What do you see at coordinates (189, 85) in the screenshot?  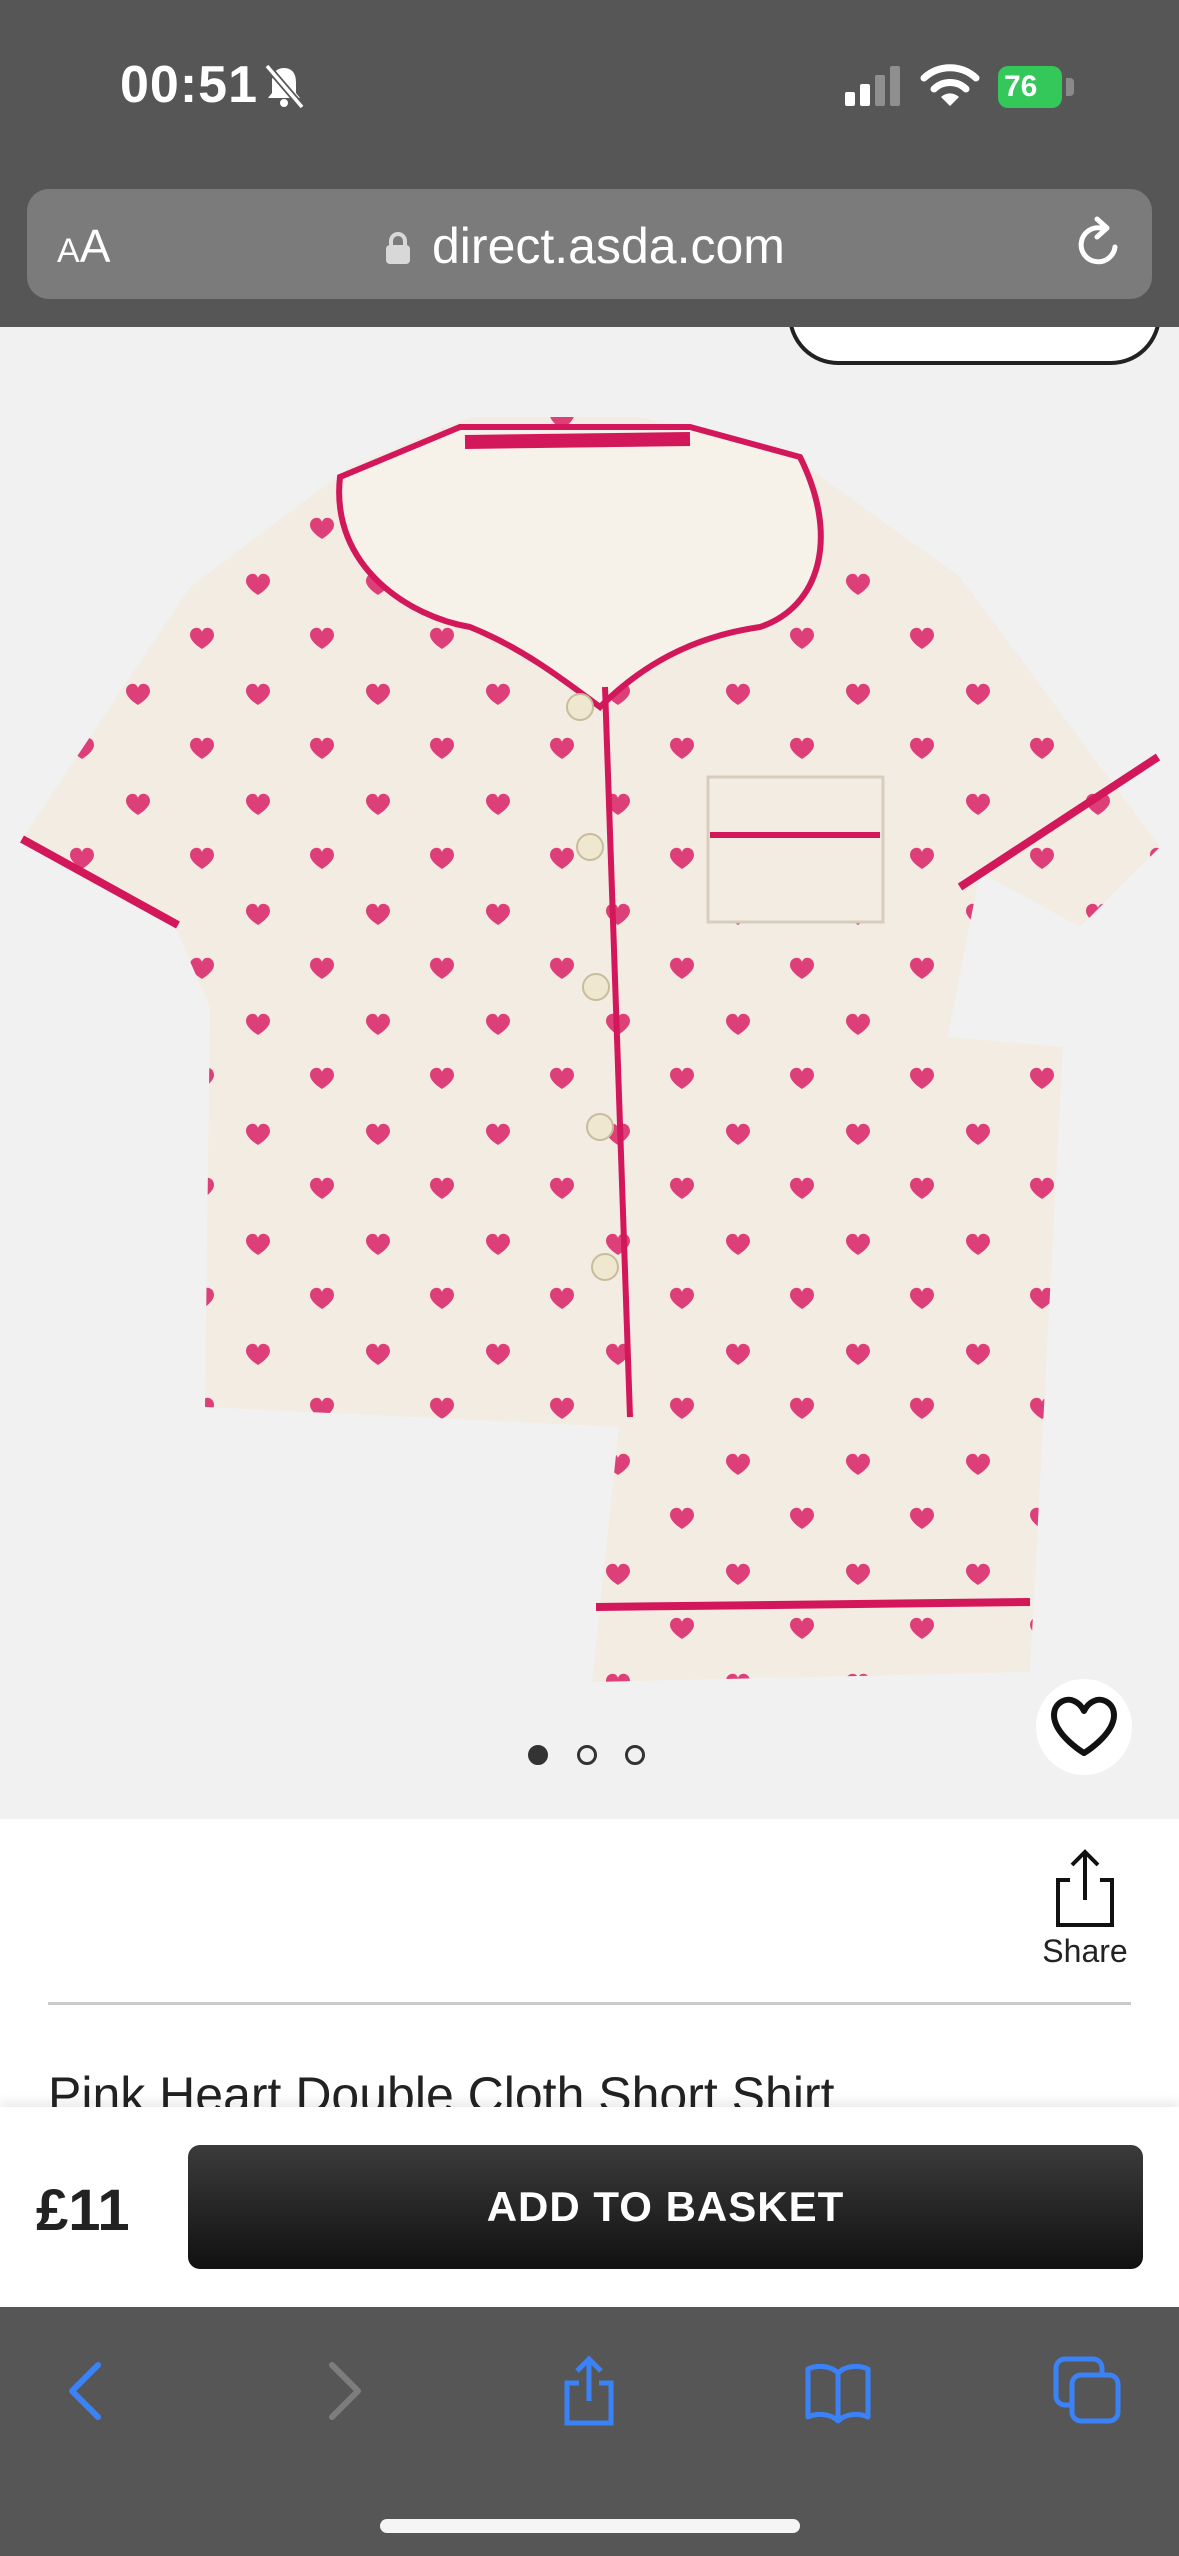 I see `status-time: 00:51` at bounding box center [189, 85].